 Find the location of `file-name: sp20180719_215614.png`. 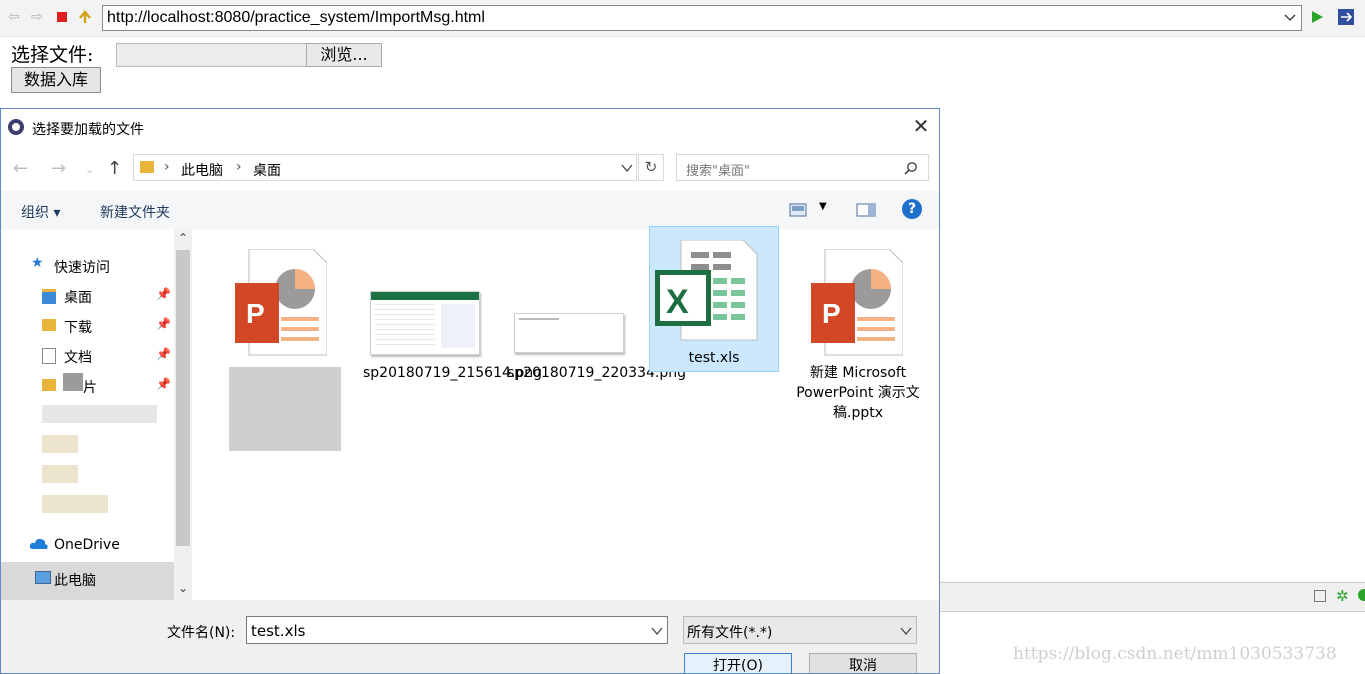

file-name: sp20180719_215614.png is located at coordinates (452, 373).